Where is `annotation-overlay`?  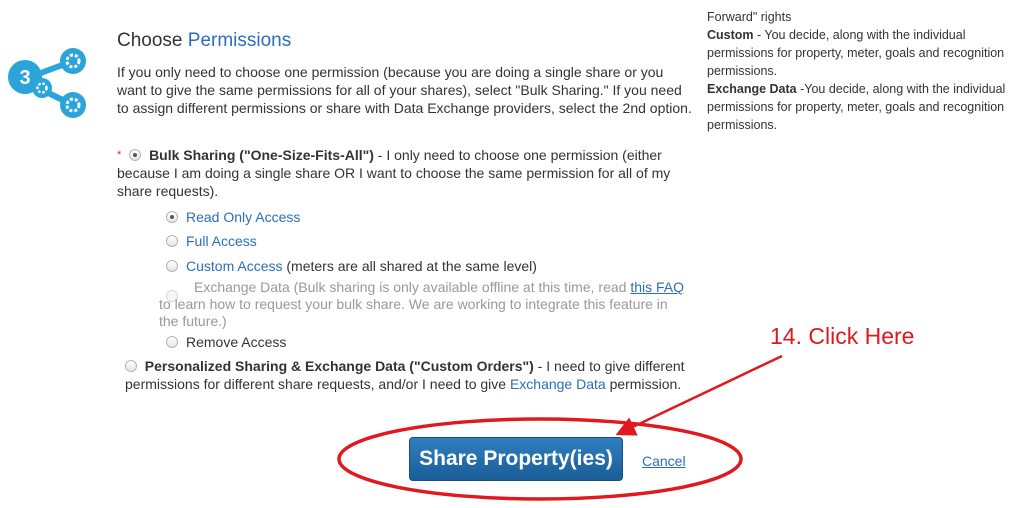 annotation-overlay is located at coordinates (560, 427).